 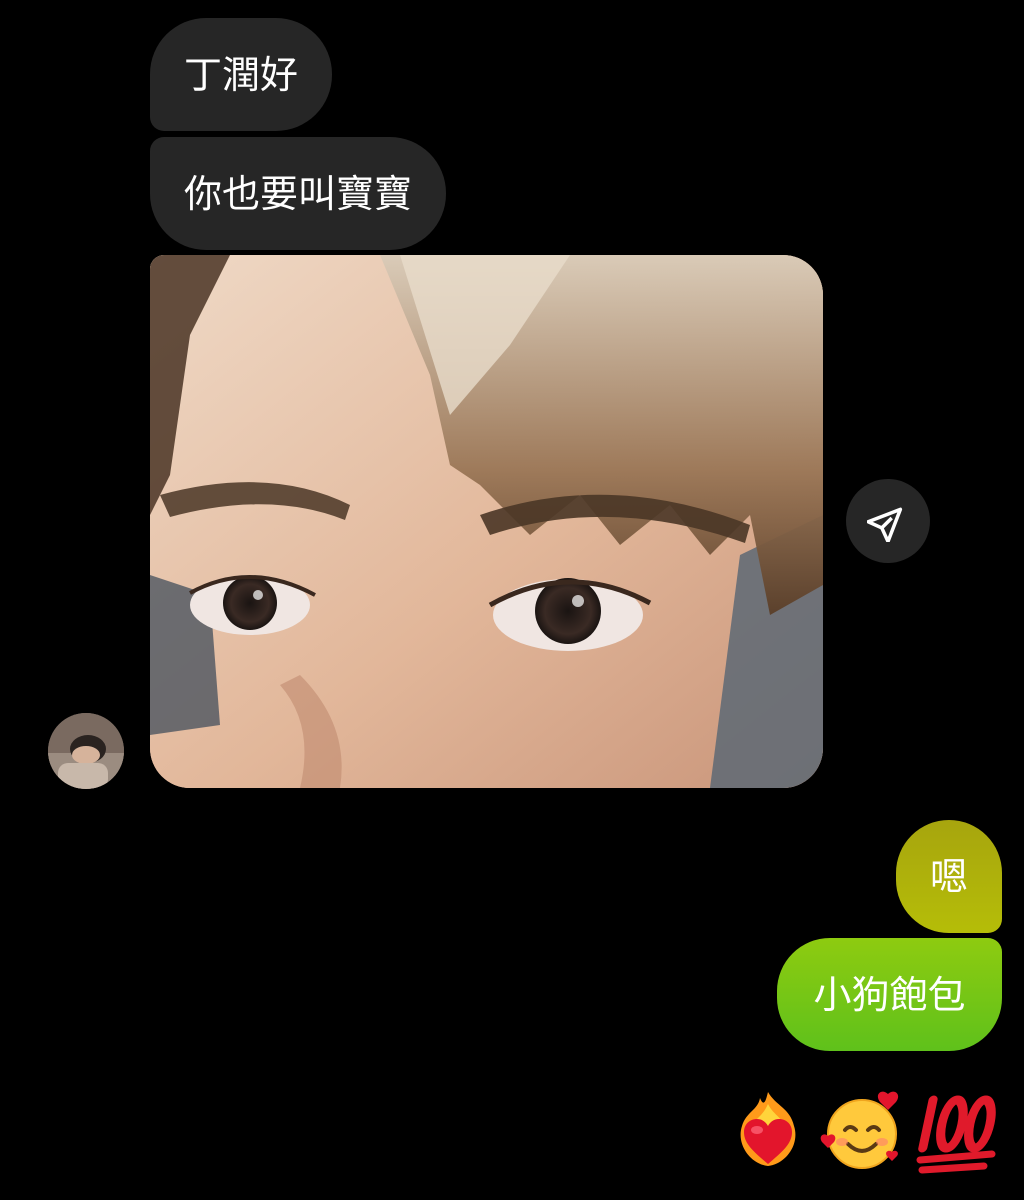 I want to click on message-reactions, so click(x=862, y=1129).